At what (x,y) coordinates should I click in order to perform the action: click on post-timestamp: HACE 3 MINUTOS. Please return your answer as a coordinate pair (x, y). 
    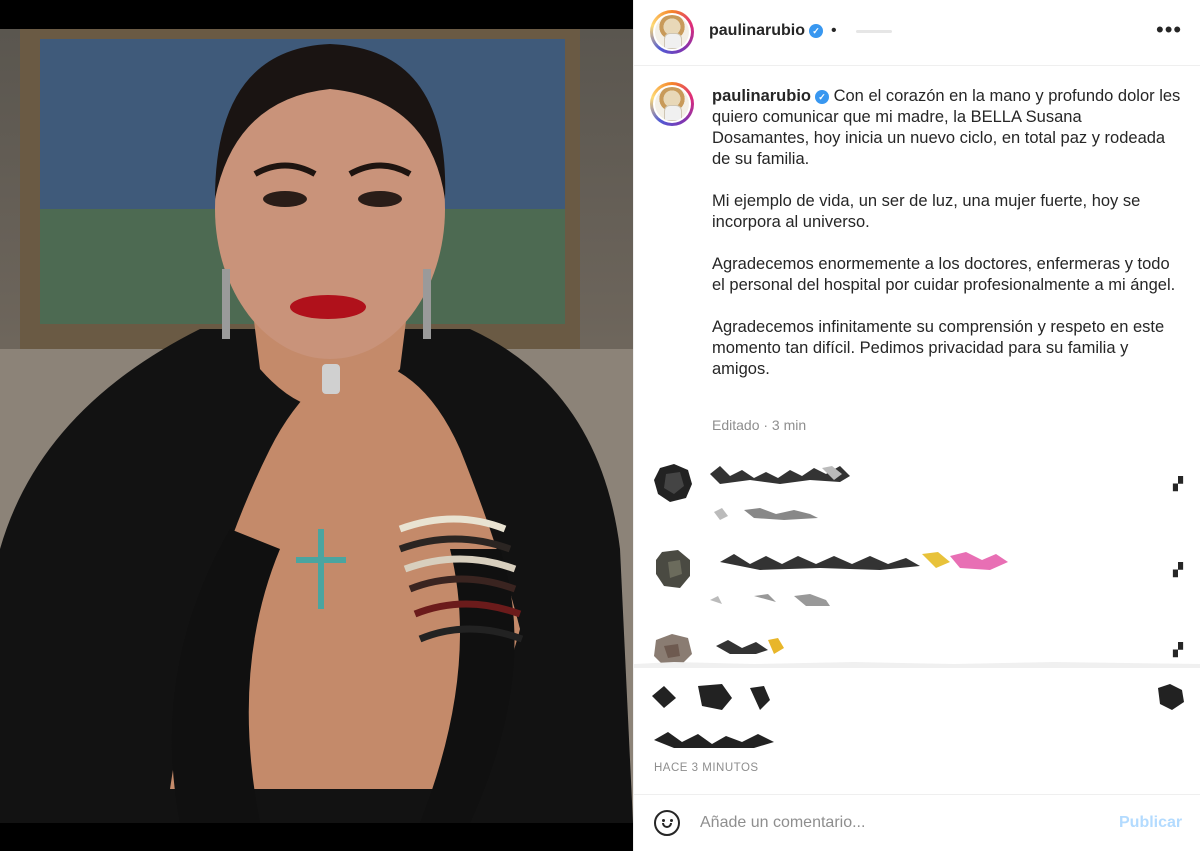
    Looking at the image, I should click on (706, 768).